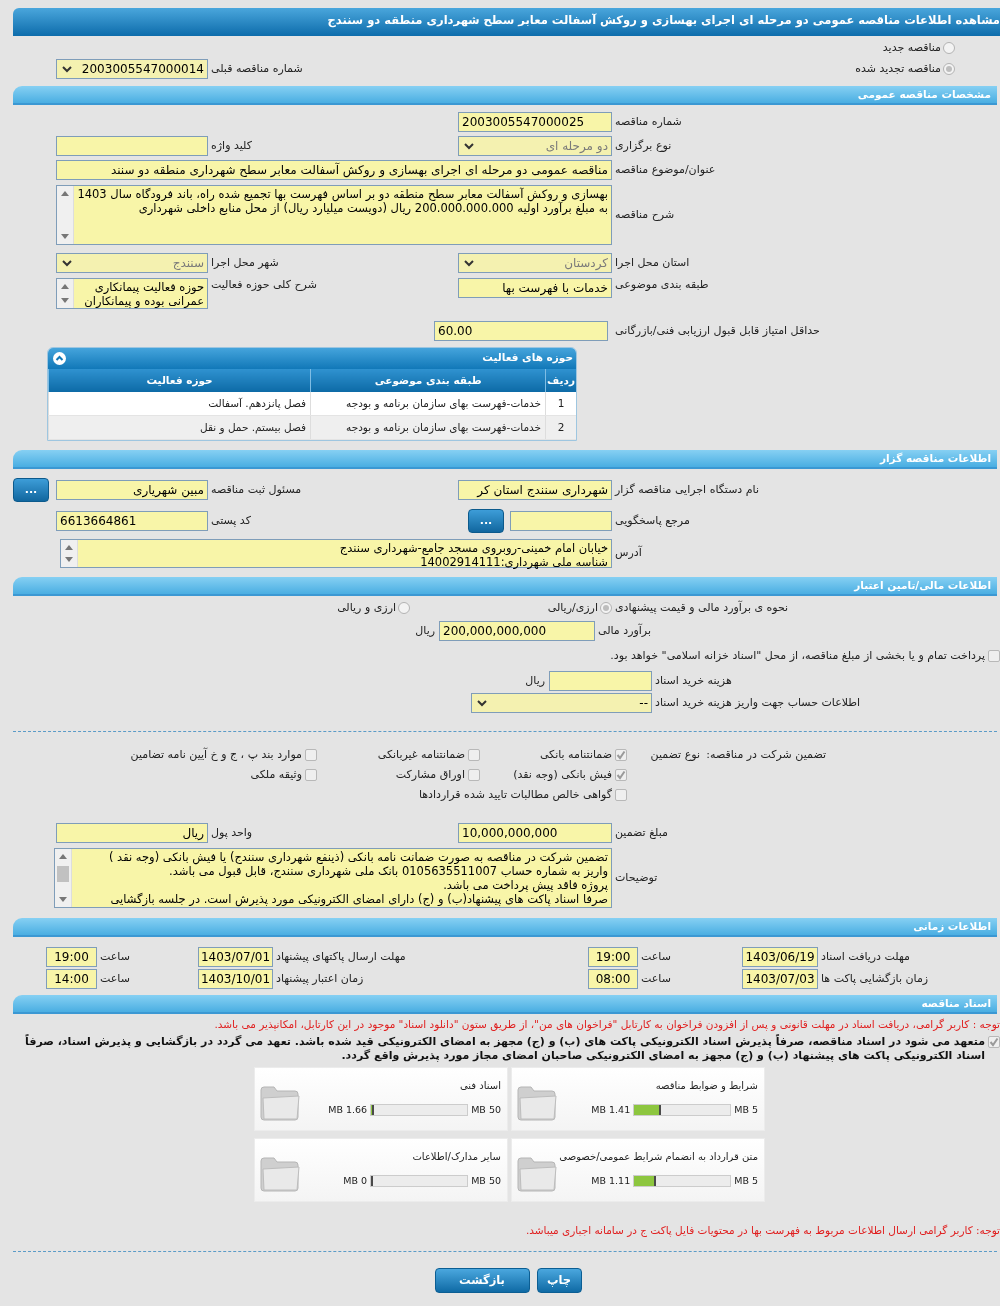 The image size is (1000, 1306). What do you see at coordinates (245, 263) in the screenshot?
I see `field-label: شهر محل اجرا` at bounding box center [245, 263].